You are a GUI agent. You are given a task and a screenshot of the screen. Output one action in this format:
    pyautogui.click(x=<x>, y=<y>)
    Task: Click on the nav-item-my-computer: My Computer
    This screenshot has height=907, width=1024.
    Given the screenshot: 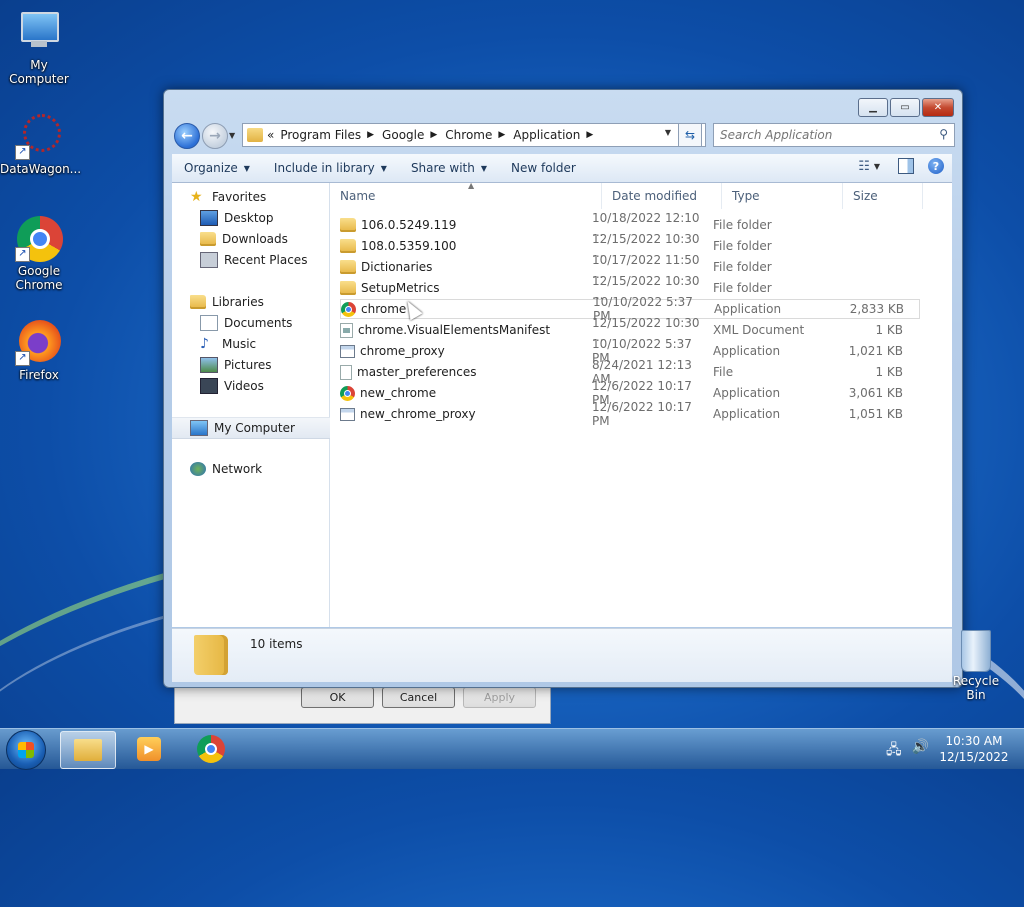 What is the action you would take?
    pyautogui.click(x=259, y=428)
    